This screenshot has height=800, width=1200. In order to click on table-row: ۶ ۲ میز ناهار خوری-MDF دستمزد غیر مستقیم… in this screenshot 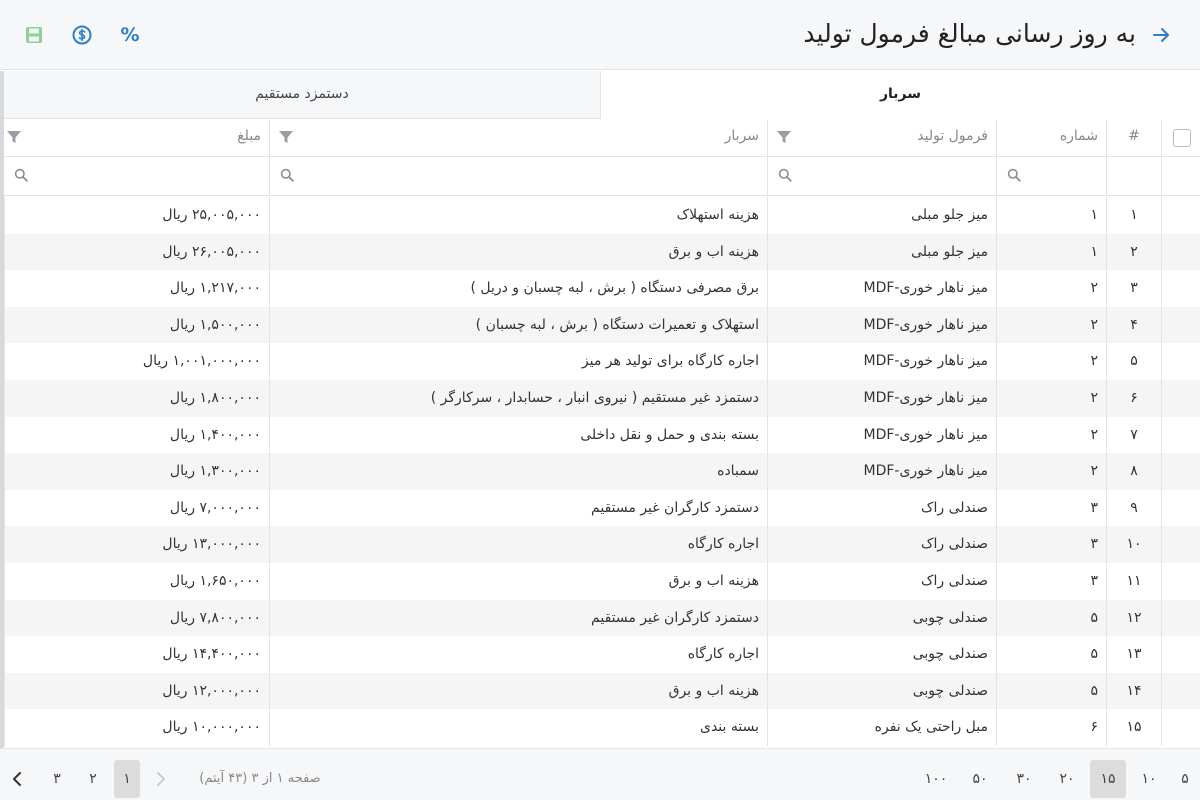, I will do `click(602, 398)`.